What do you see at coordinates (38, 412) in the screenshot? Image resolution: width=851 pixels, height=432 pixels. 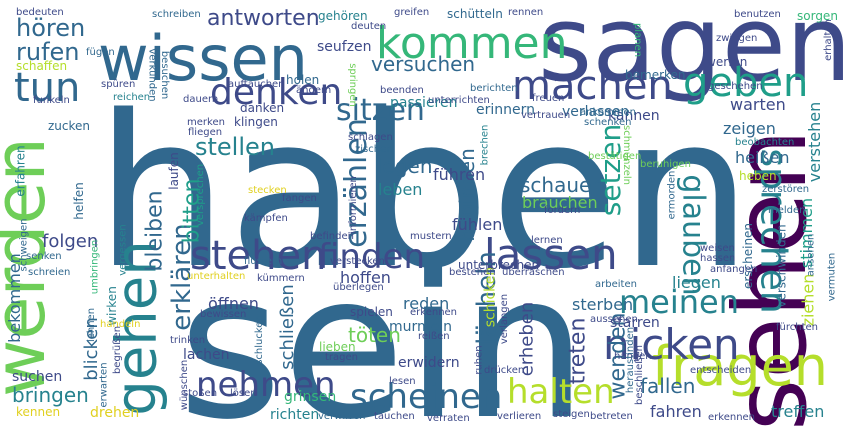 I see `word: kennen` at bounding box center [38, 412].